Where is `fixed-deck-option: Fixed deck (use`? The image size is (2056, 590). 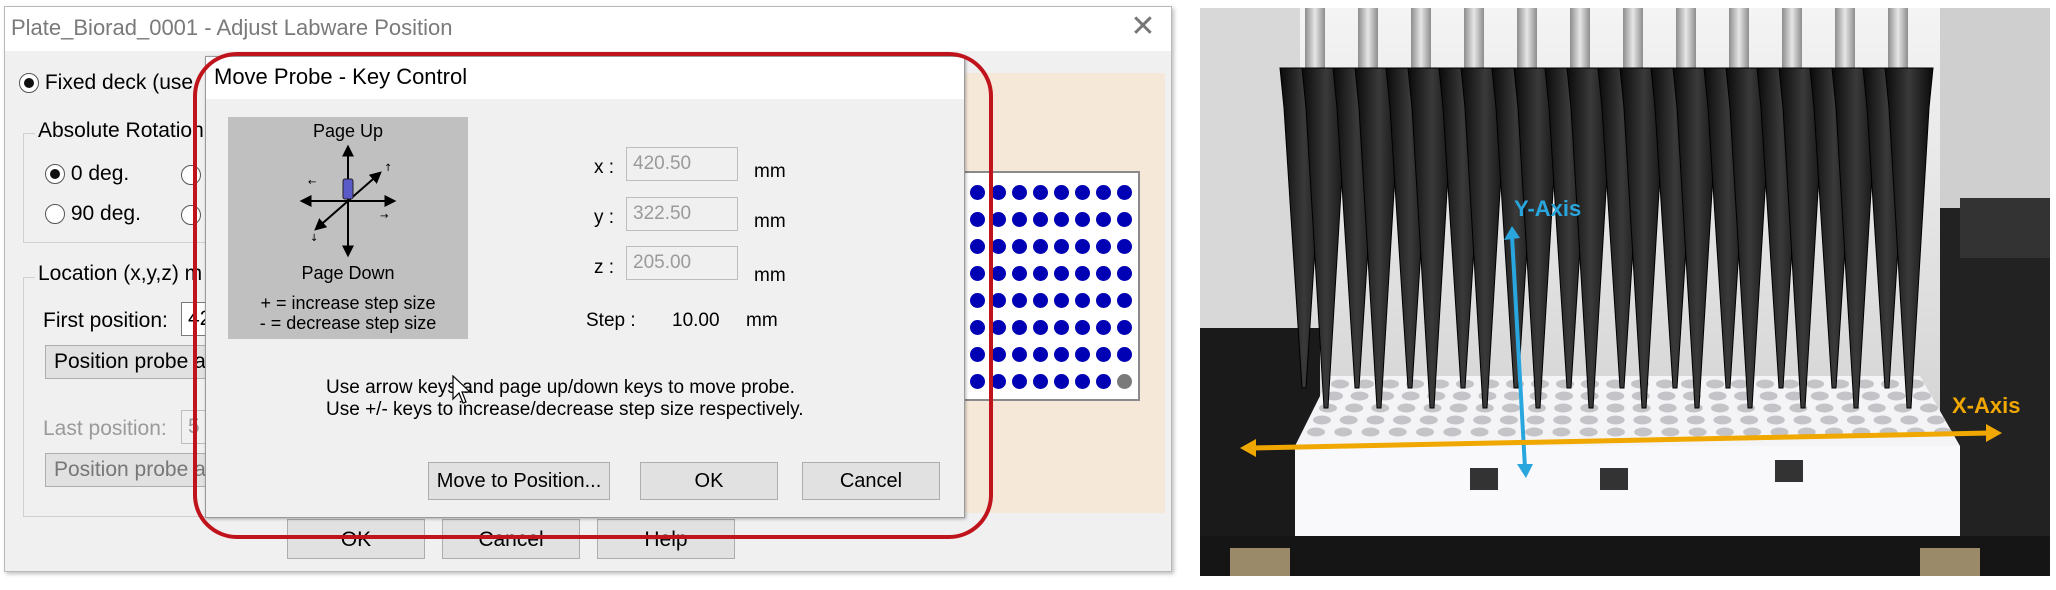
fixed-deck-option: Fixed deck (use is located at coordinates (106, 83).